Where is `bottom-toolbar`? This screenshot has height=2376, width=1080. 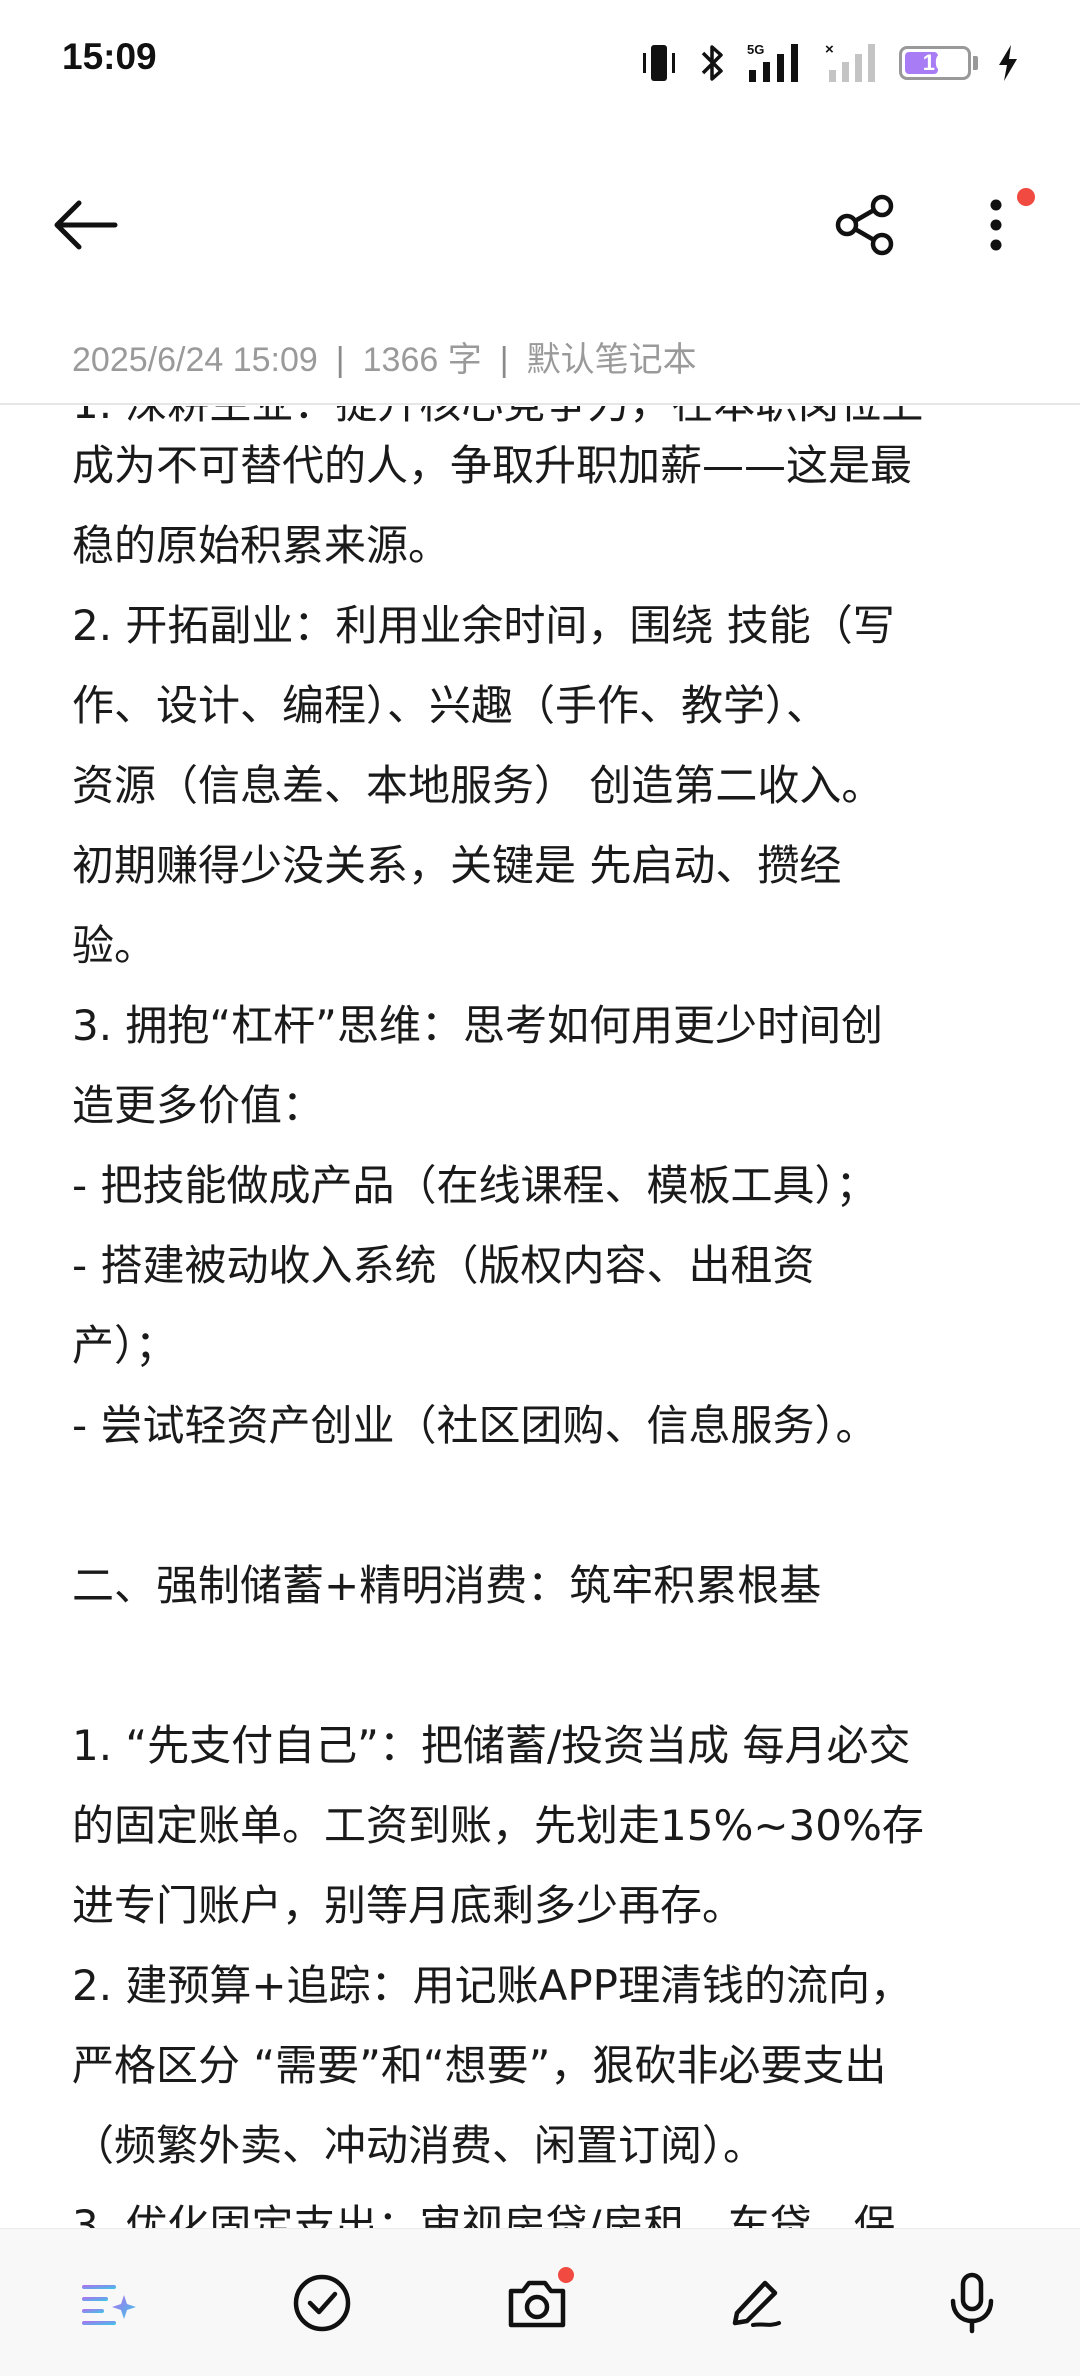
bottom-toolbar is located at coordinates (540, 2302).